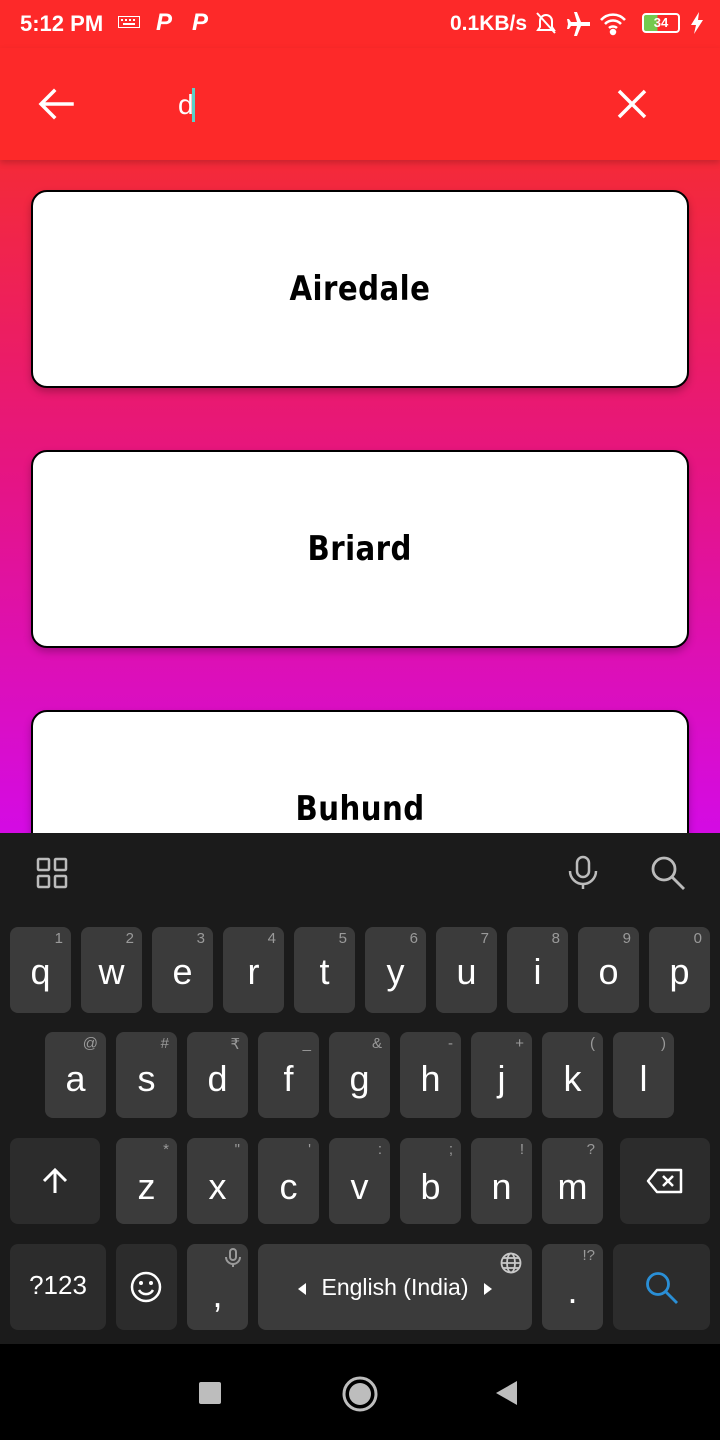  I want to click on text-cursor, so click(193, 105).